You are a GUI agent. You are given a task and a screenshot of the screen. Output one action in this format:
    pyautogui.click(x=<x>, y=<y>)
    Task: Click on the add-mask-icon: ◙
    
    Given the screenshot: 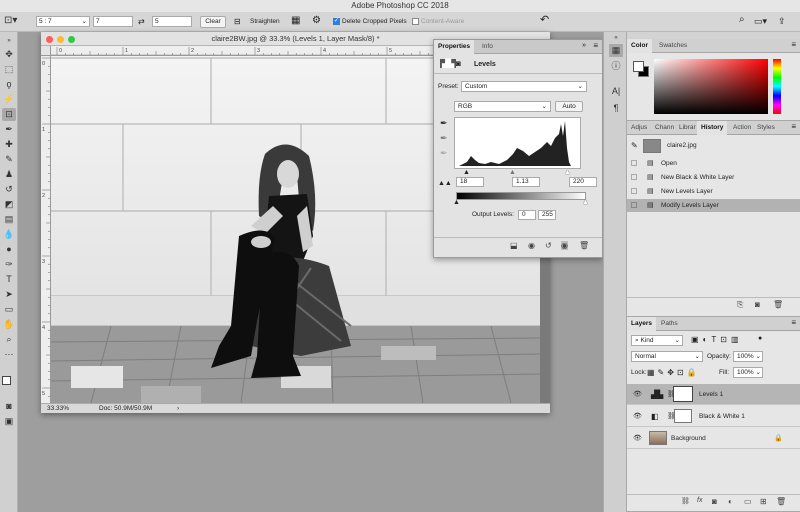 What is the action you would take?
    pyautogui.click(x=714, y=501)
    